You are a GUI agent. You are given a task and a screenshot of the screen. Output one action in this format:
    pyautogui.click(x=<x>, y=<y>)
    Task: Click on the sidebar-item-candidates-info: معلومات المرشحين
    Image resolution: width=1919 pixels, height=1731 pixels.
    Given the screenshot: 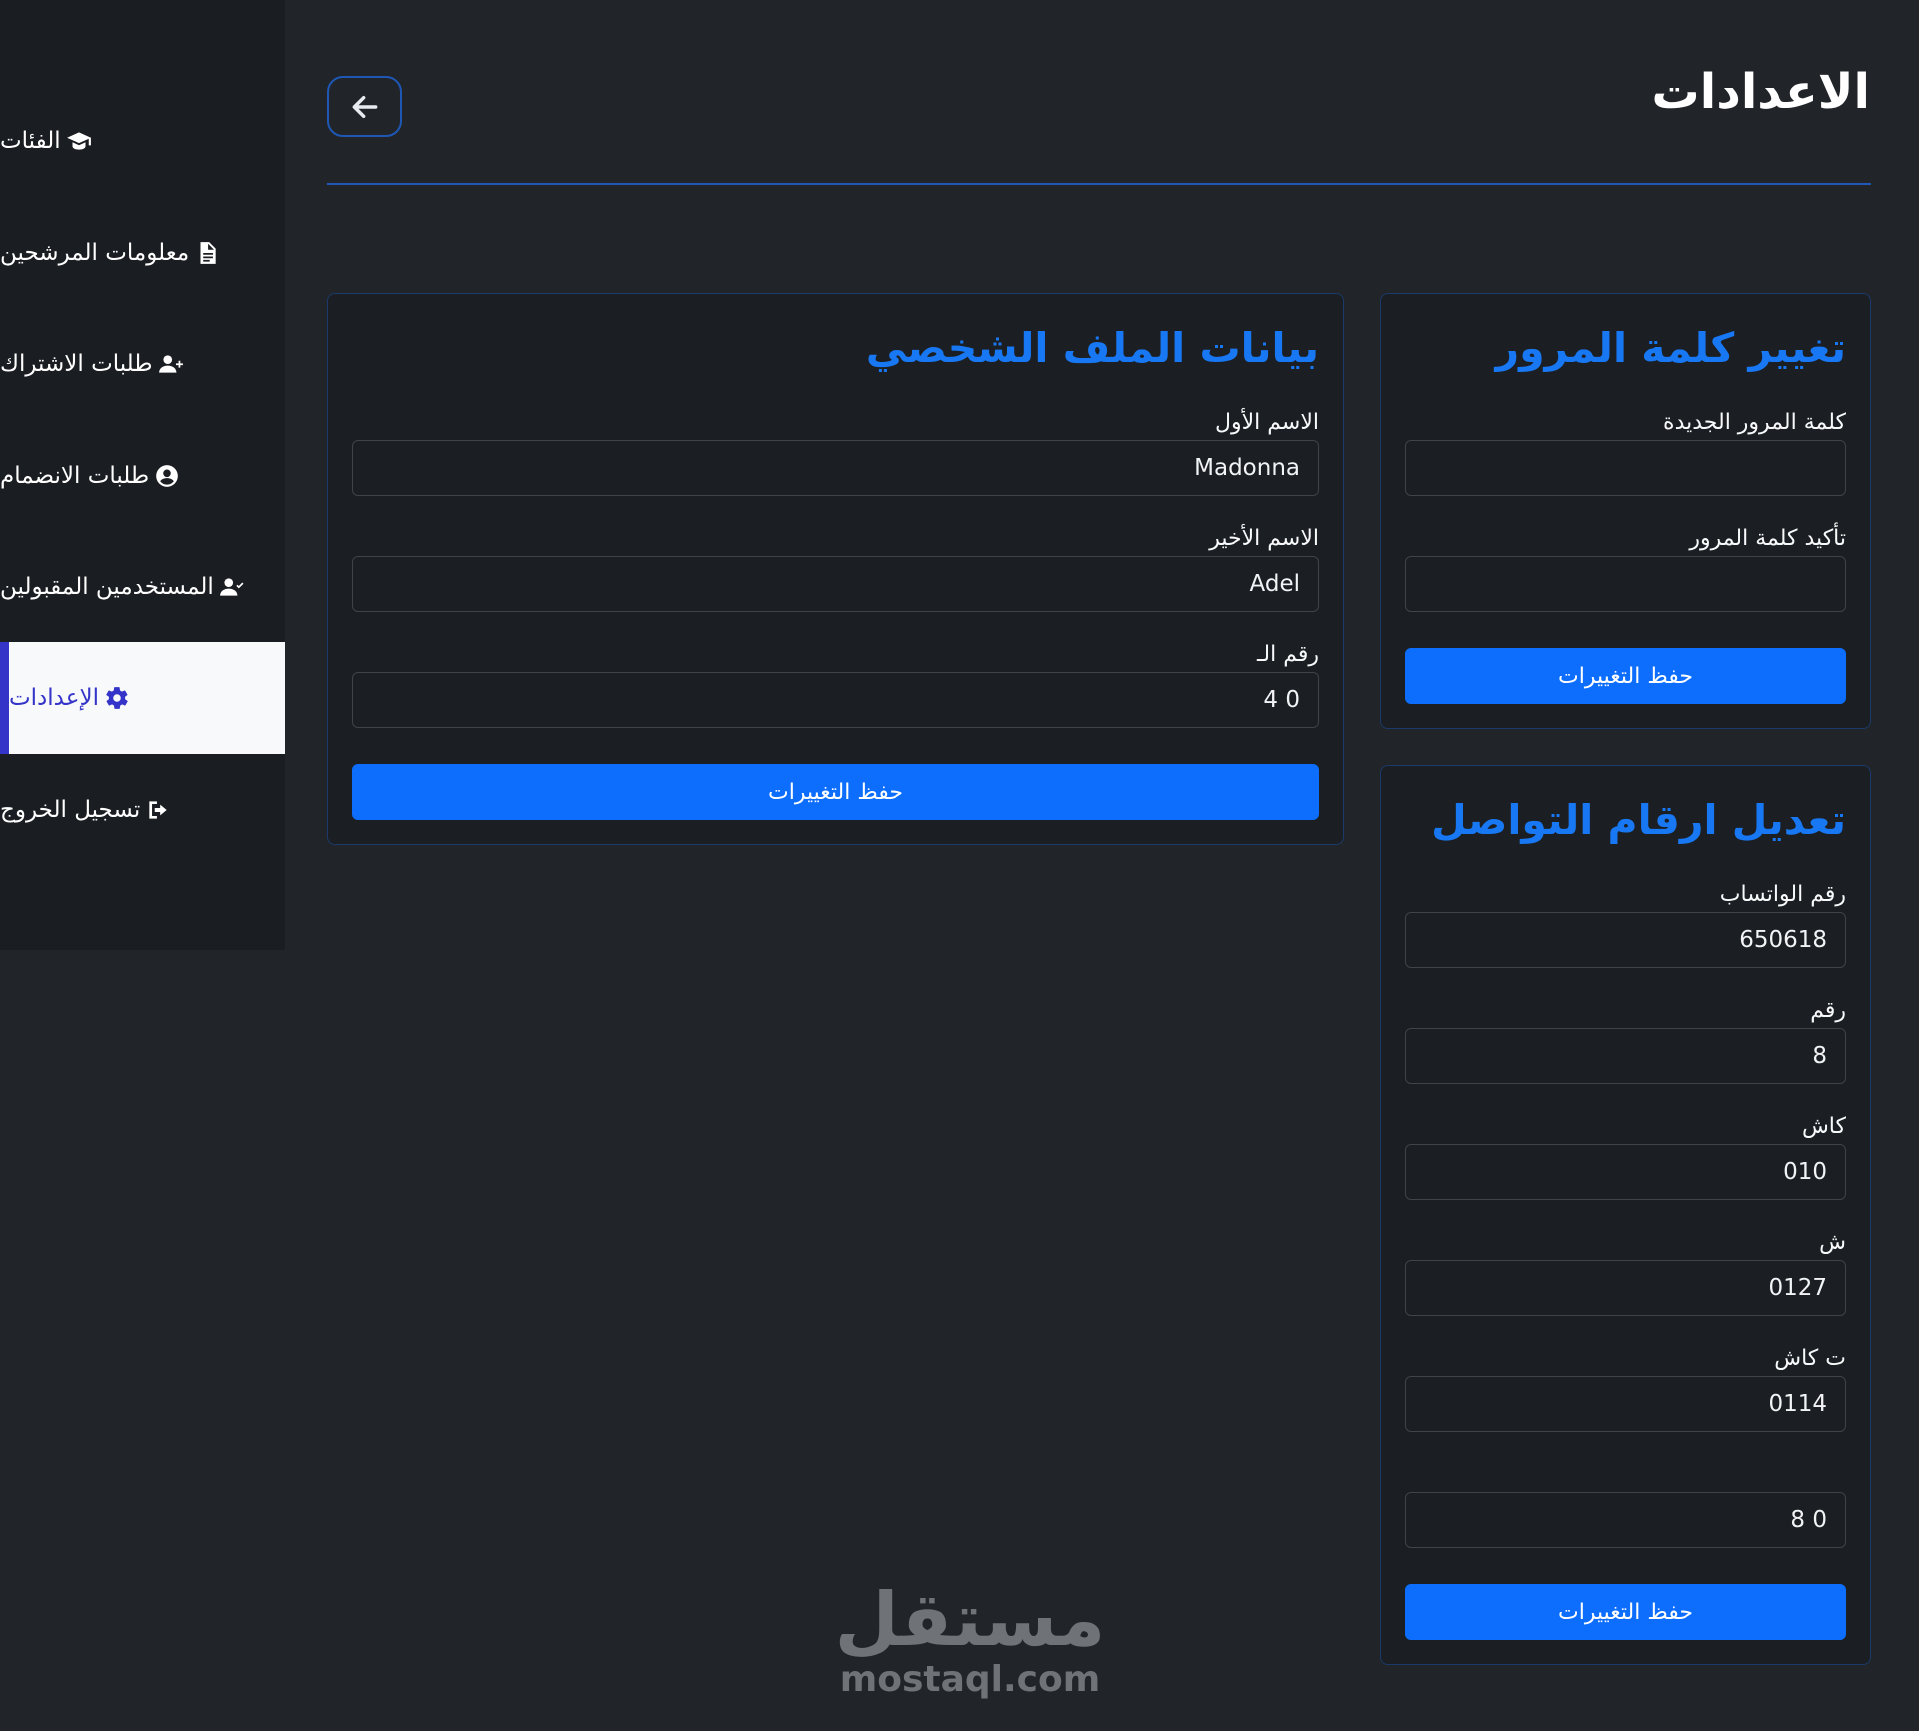 What is the action you would take?
    pyautogui.click(x=142, y=253)
    